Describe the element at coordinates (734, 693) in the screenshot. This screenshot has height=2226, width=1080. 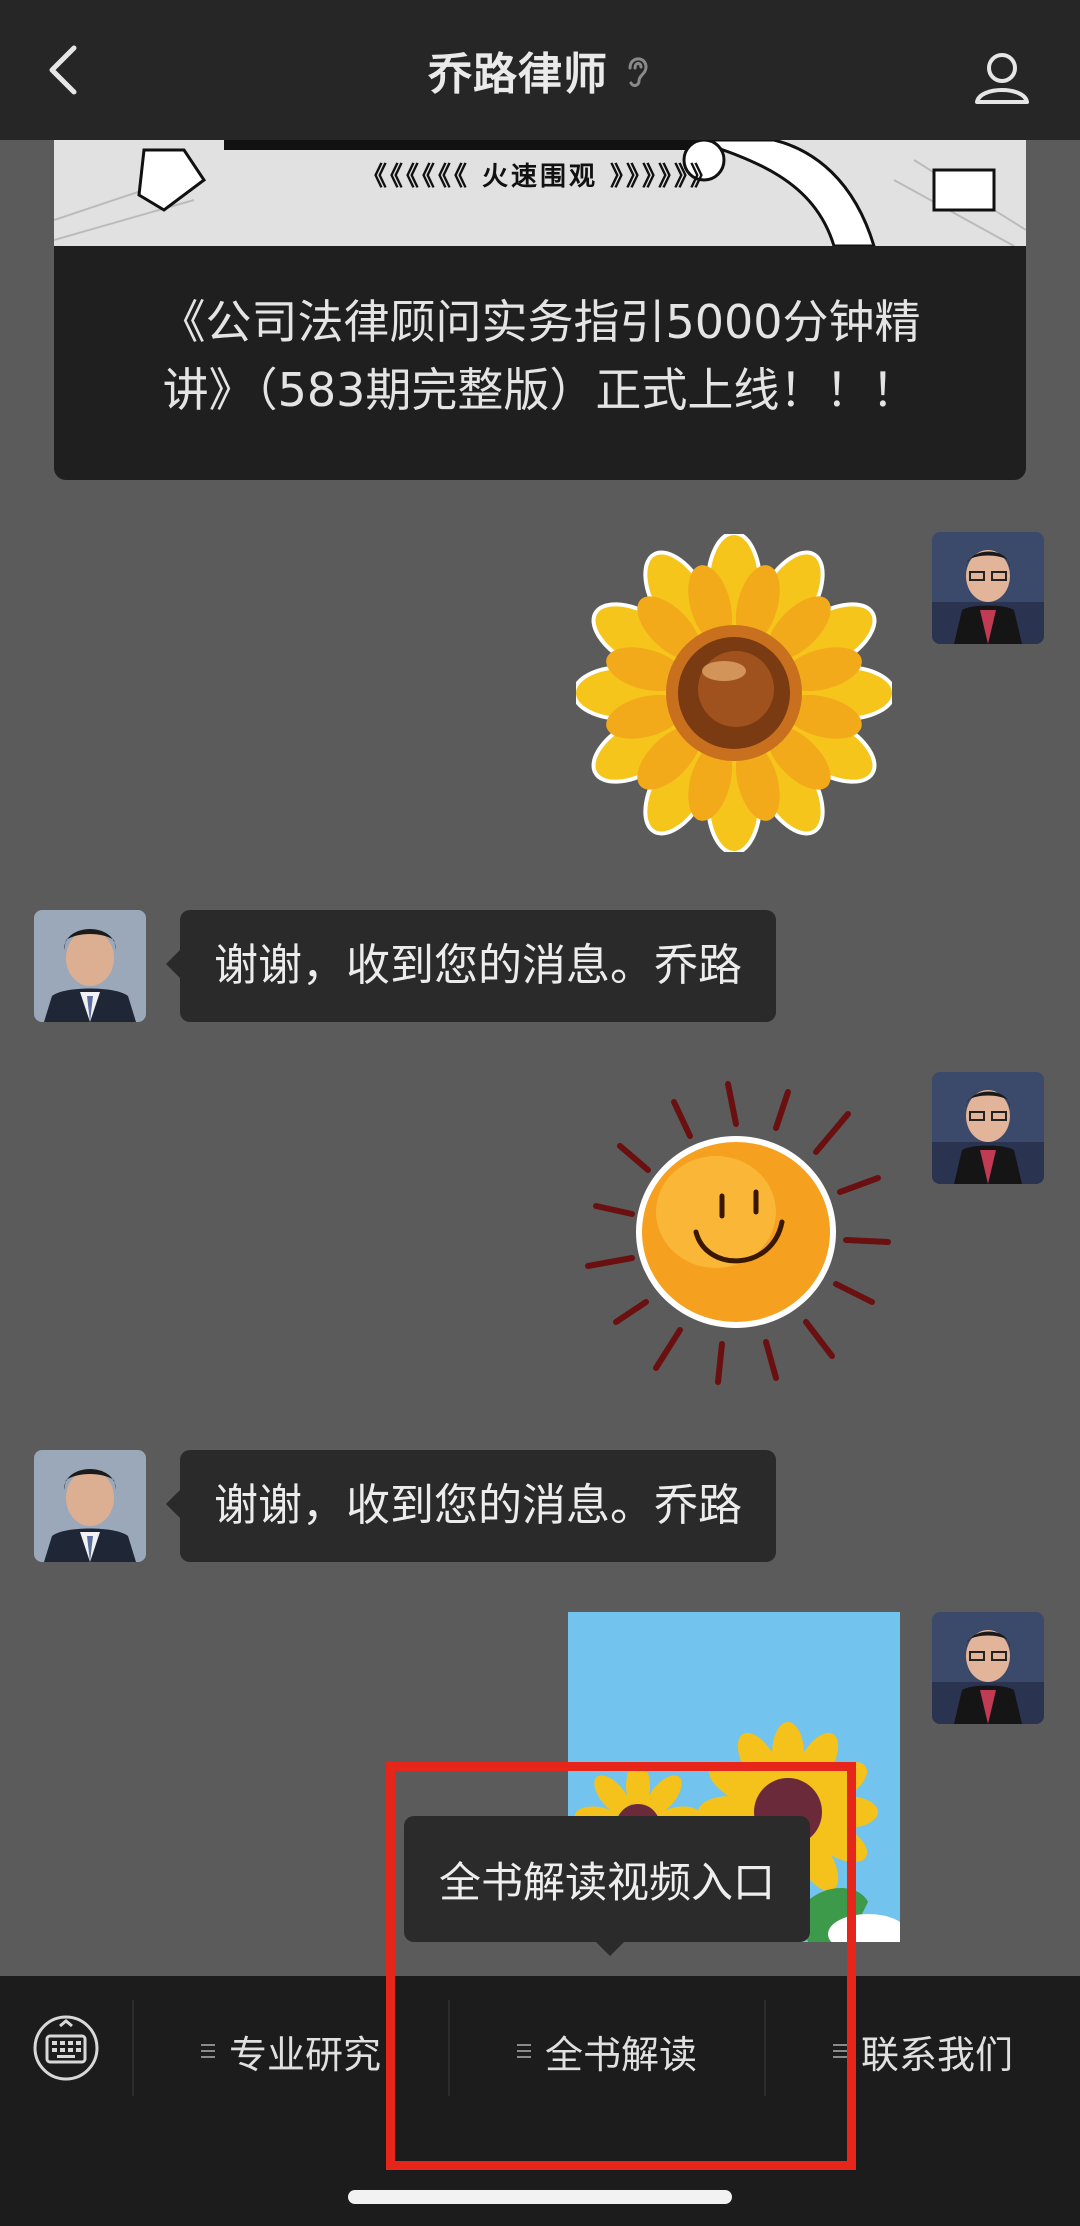
I see `sunflower-sticker` at that location.